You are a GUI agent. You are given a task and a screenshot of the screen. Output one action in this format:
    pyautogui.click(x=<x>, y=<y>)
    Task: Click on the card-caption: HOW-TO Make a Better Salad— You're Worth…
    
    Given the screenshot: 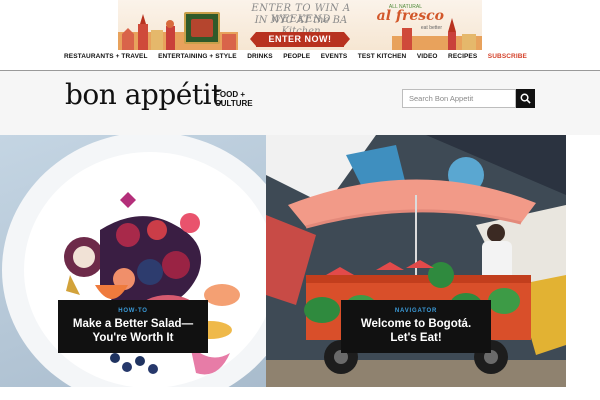 What is the action you would take?
    pyautogui.click(x=133, y=326)
    